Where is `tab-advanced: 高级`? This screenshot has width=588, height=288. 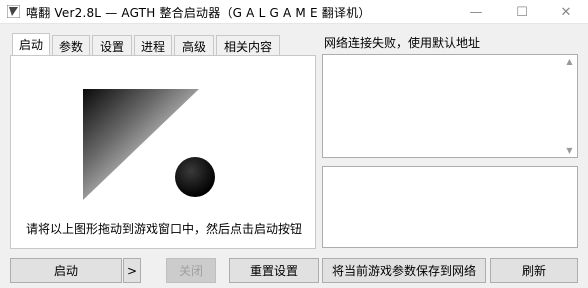
tab-advanced: 高级 is located at coordinates (194, 45).